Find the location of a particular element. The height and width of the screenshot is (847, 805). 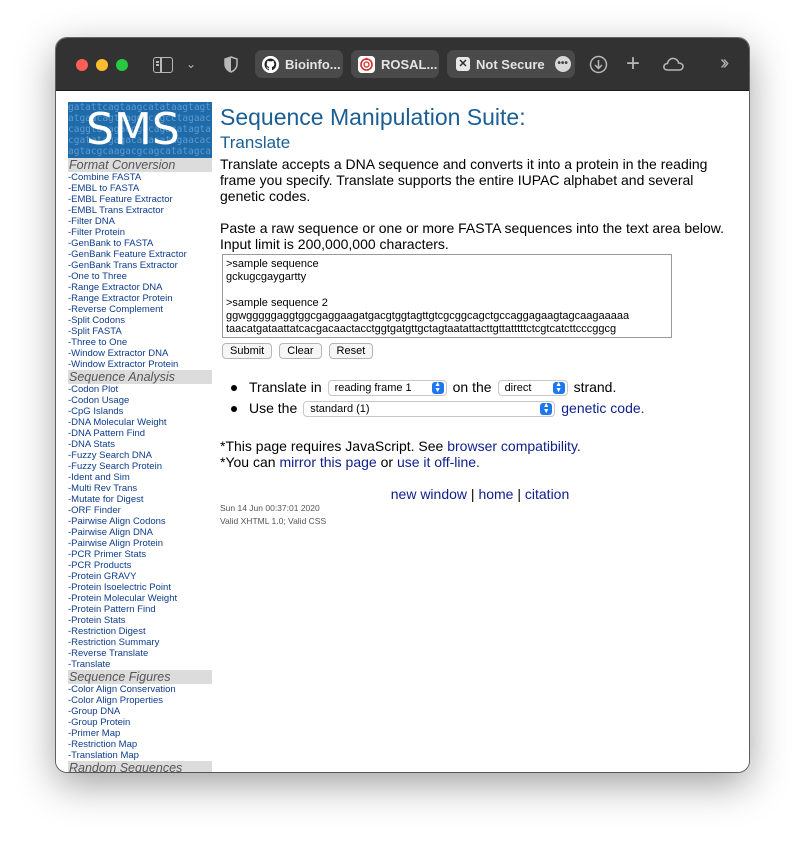

nav-link: -DNA Molecular Weight is located at coordinates (117, 422).